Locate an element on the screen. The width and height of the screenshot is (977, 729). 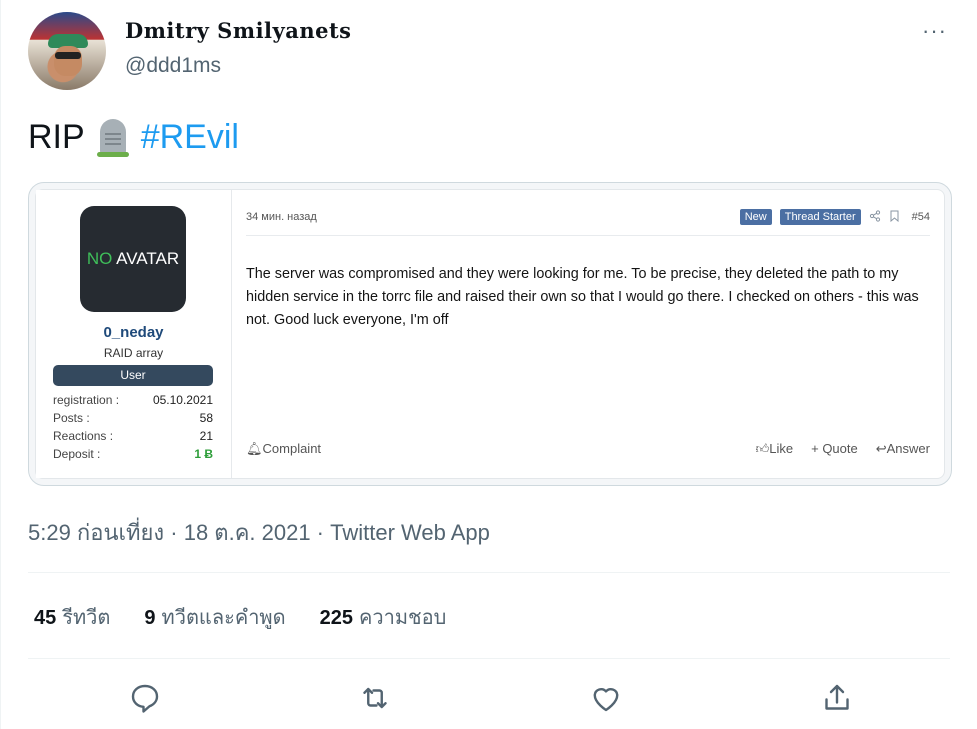
tweet-text-prefix: RIP is located at coordinates (56, 136).